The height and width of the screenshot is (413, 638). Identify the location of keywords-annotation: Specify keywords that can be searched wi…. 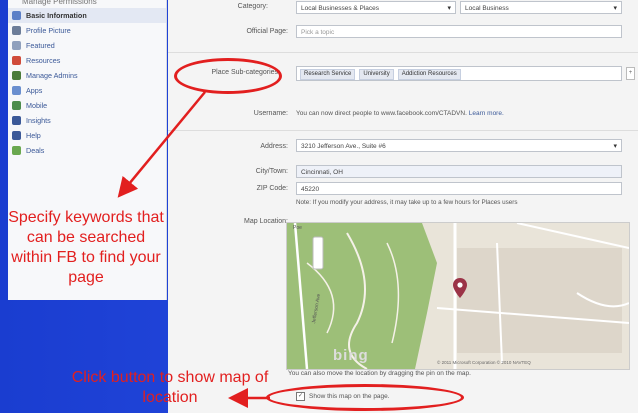
(86, 247).